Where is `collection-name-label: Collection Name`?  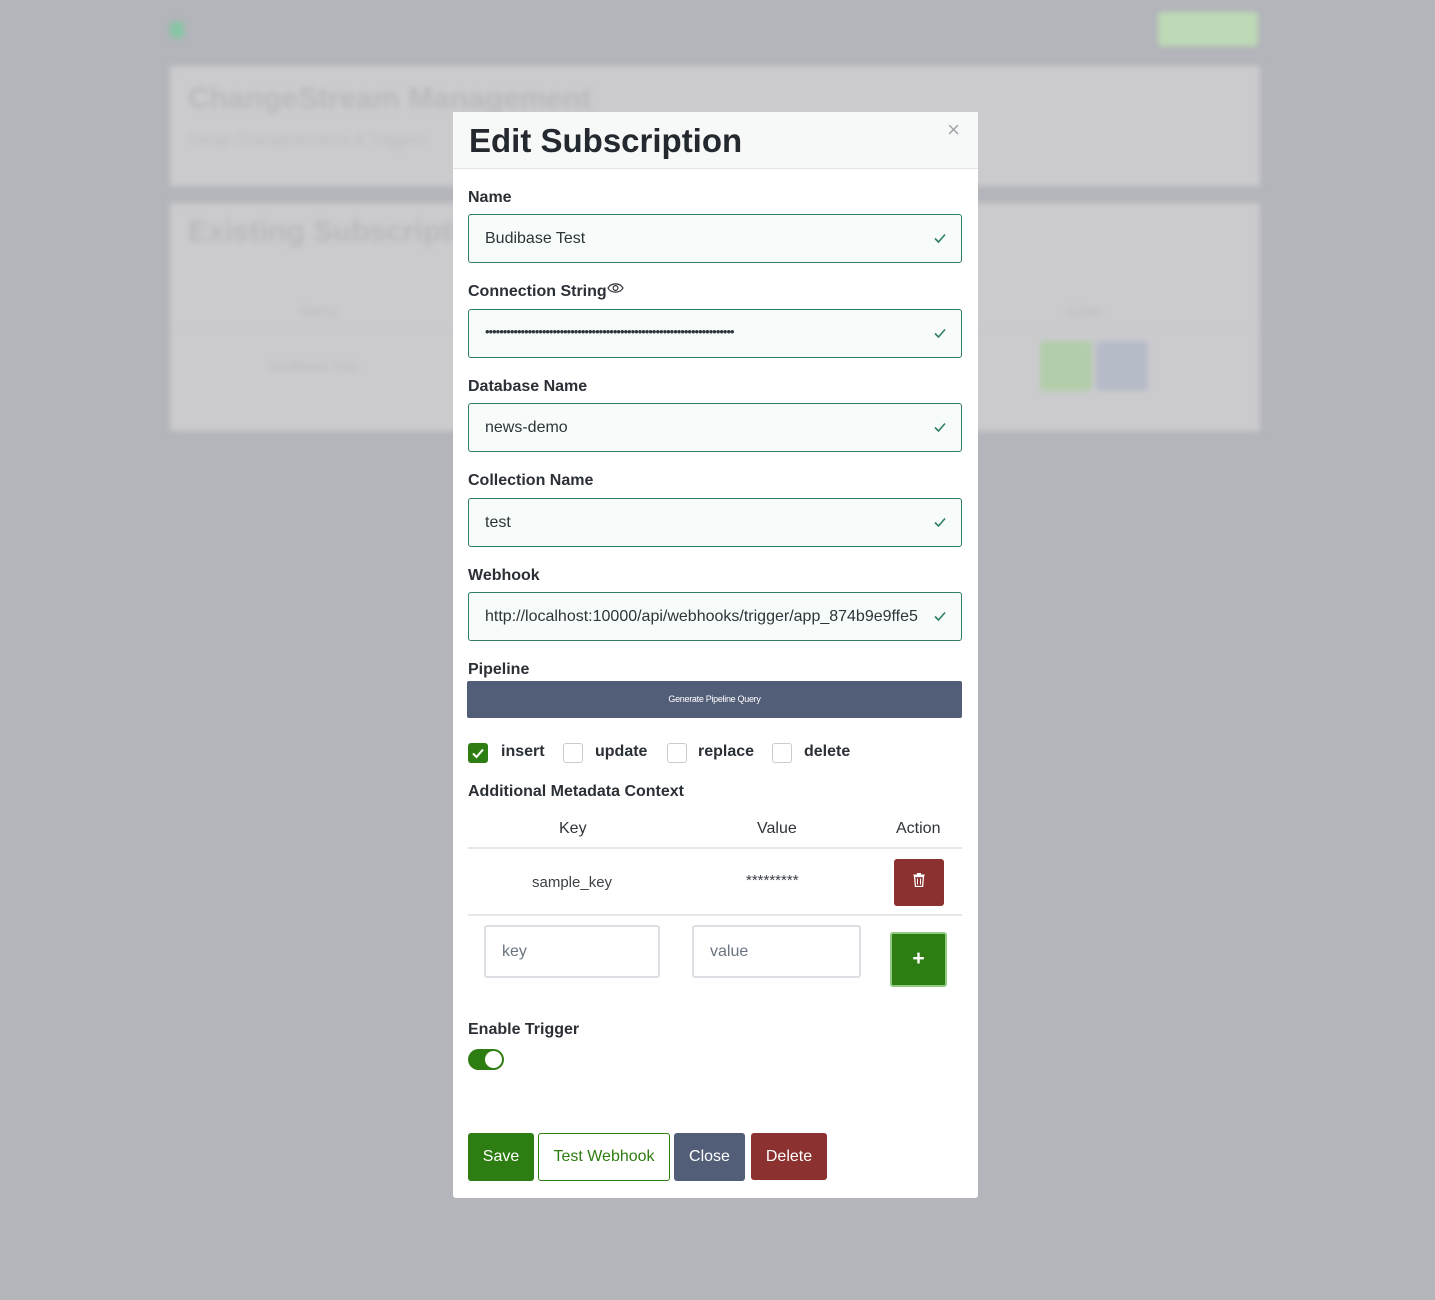 collection-name-label: Collection Name is located at coordinates (531, 480).